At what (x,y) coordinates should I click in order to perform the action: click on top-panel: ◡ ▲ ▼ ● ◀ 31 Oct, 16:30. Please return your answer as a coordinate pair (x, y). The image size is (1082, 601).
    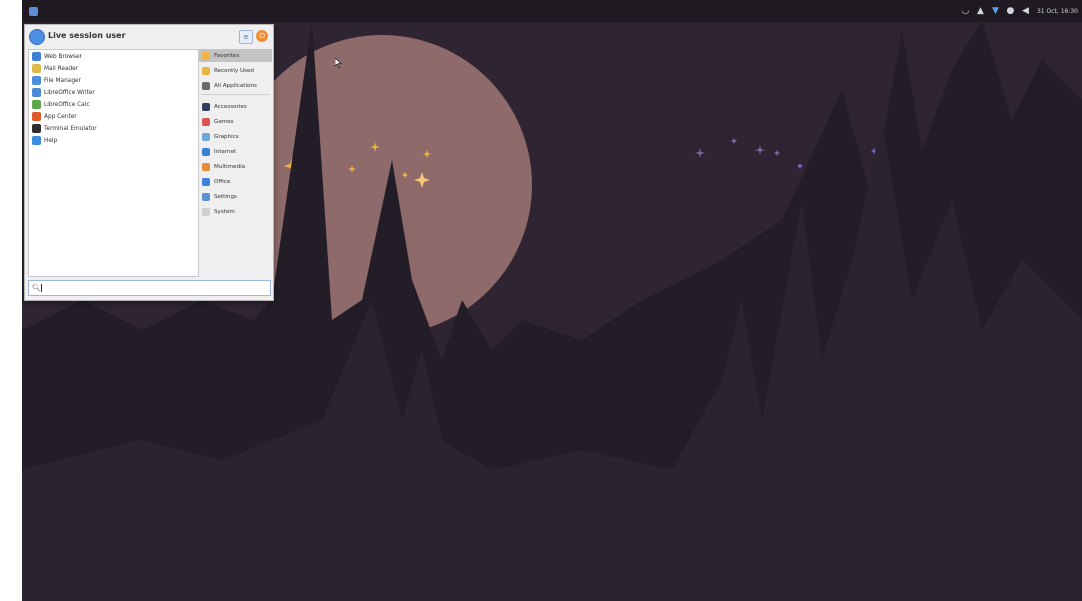
    Looking at the image, I should click on (552, 11).